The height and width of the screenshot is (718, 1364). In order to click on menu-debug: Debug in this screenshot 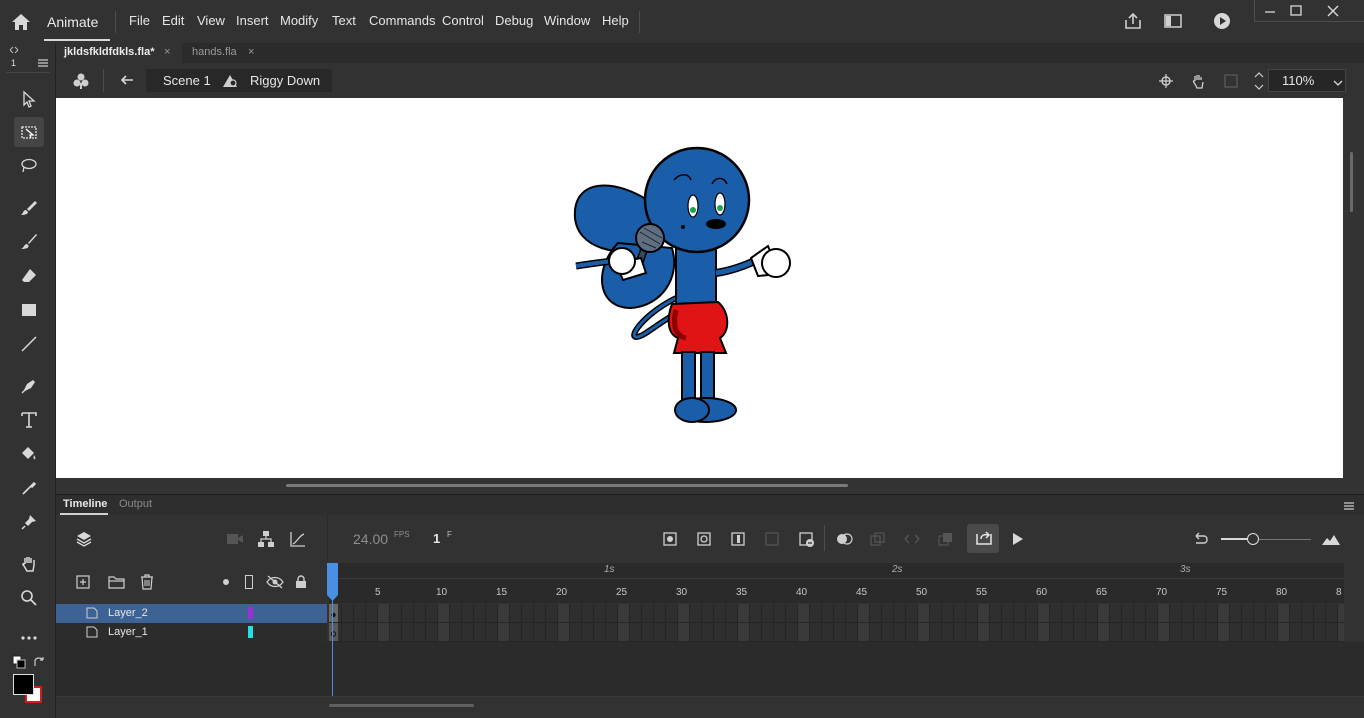, I will do `click(514, 20)`.